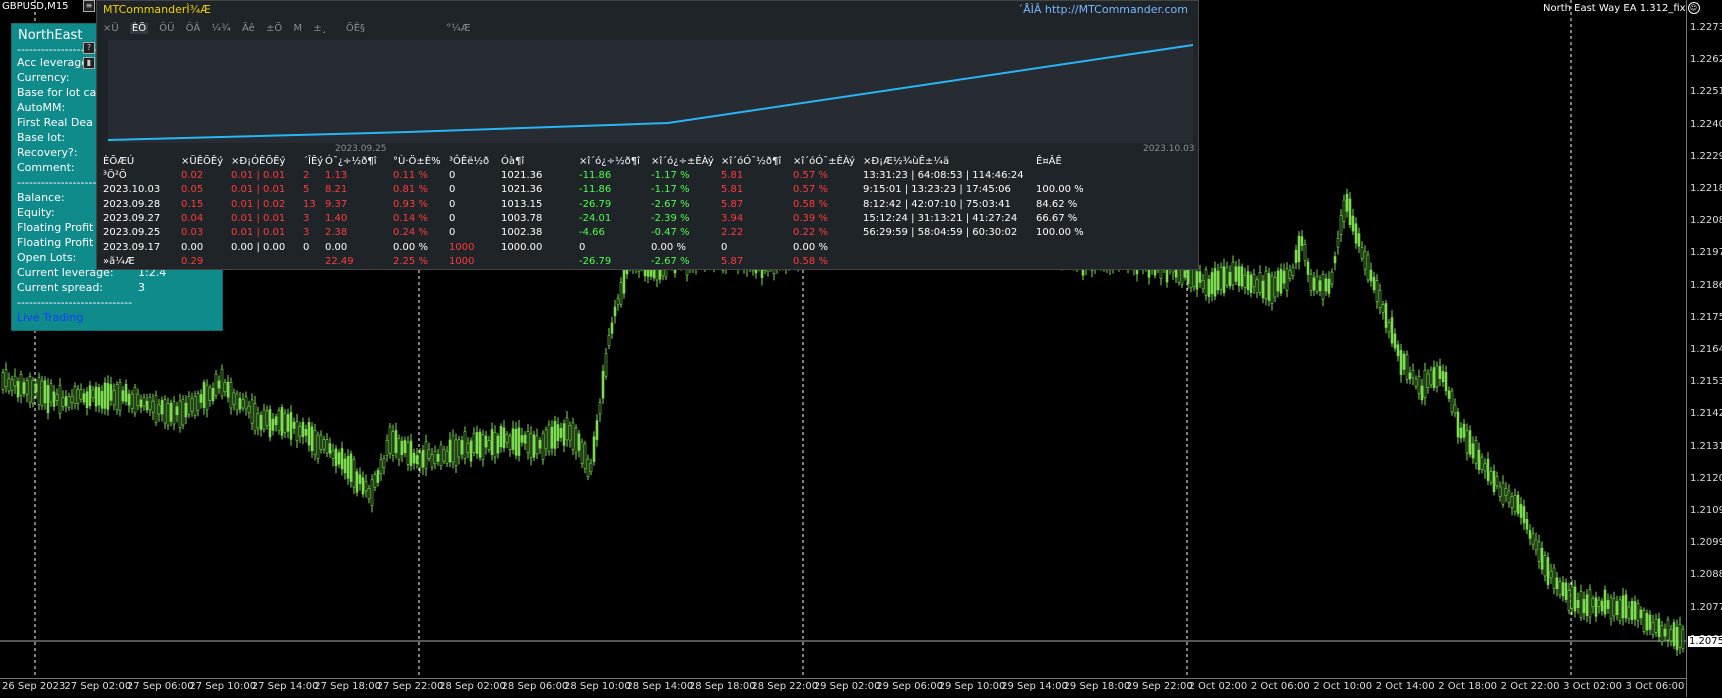  I want to click on tab-5: Äê, so click(248, 28).